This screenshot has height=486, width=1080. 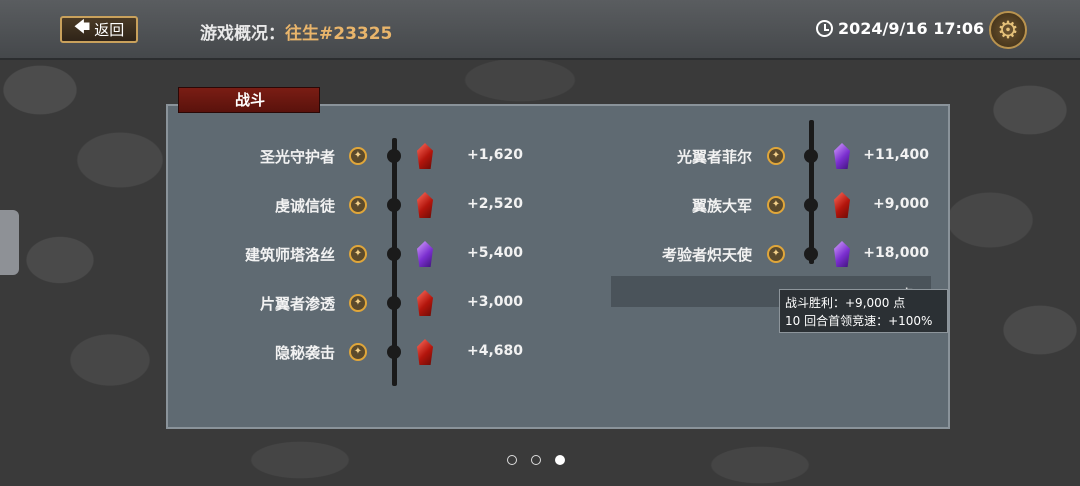 What do you see at coordinates (1008, 30) in the screenshot?
I see `gear-icon: ⚙` at bounding box center [1008, 30].